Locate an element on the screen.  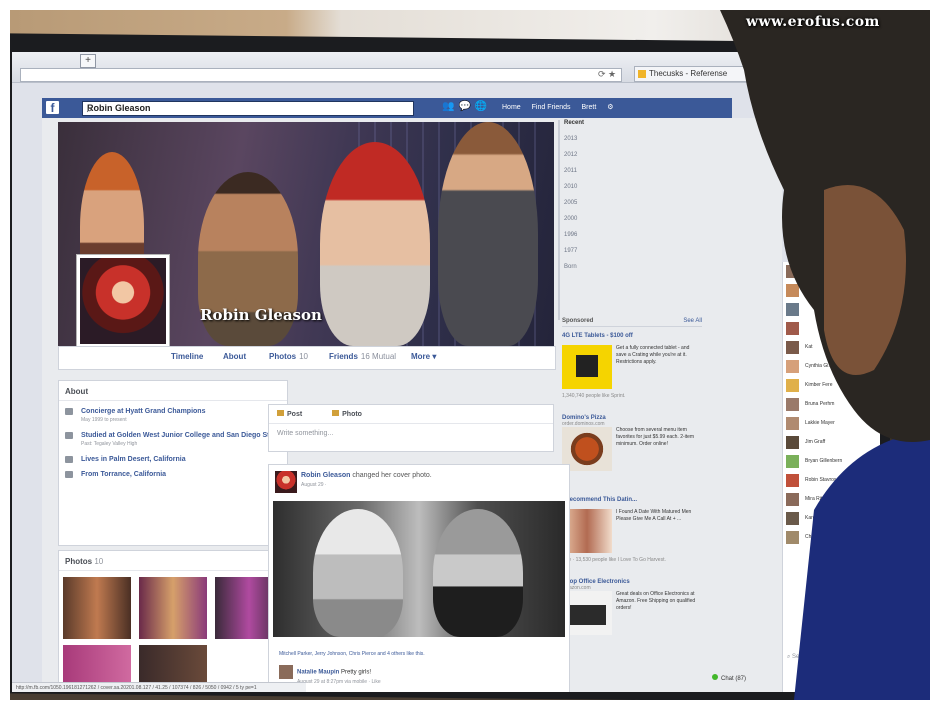
post-author: Robin Gleason is located at coordinates (325, 475).